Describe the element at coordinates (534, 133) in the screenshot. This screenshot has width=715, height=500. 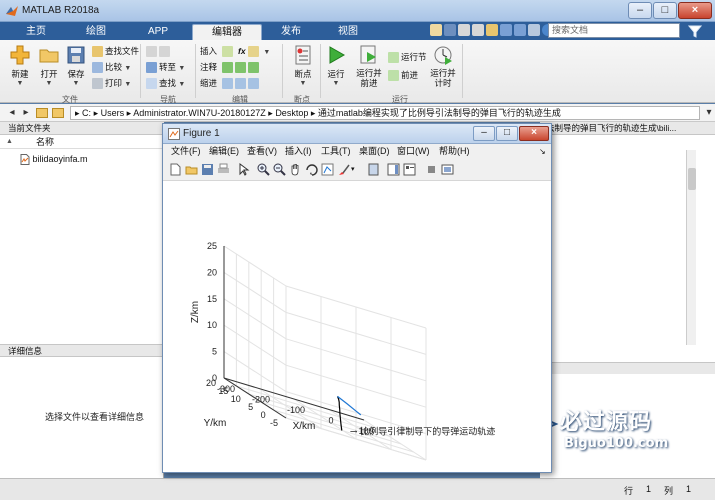
I see `figure-close-button: ×` at that location.